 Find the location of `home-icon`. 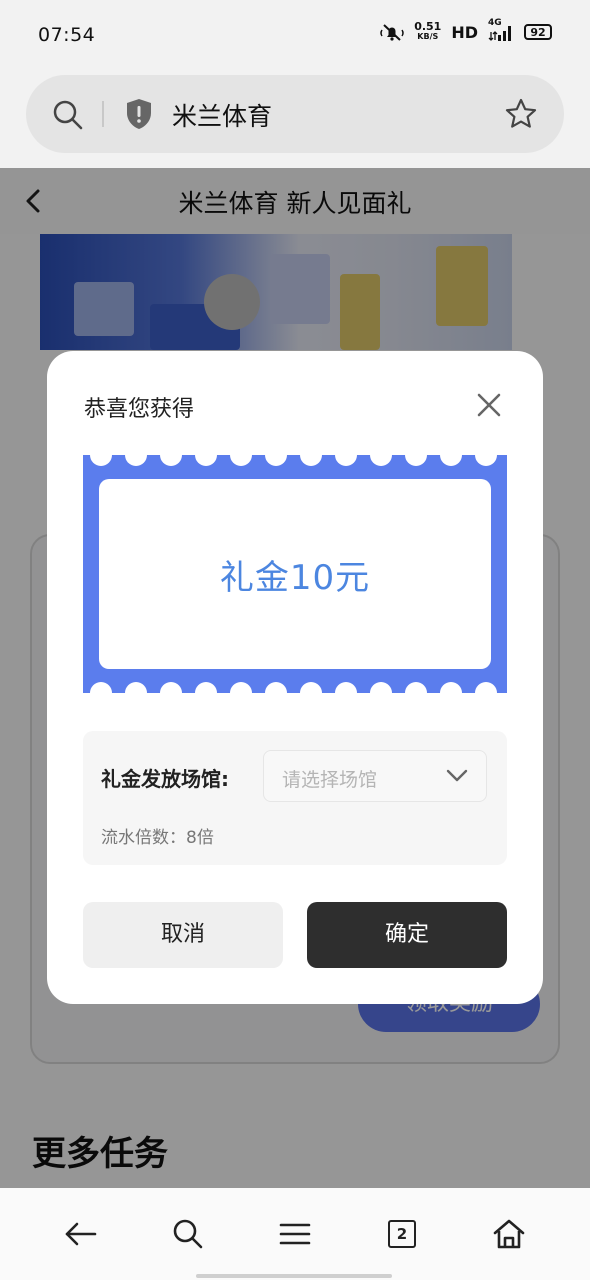

home-icon is located at coordinates (509, 1234).